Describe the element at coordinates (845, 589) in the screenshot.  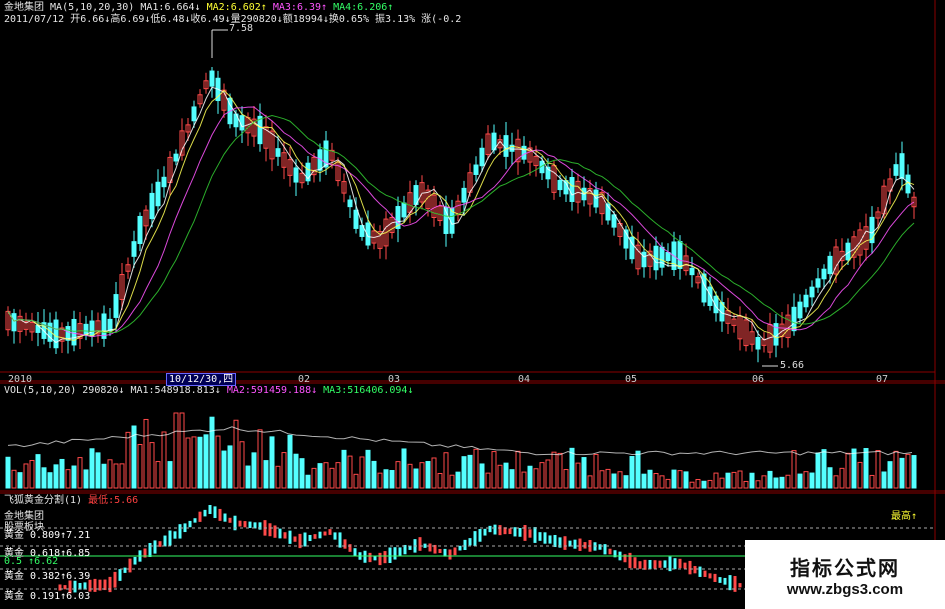
I see `watermark-url: www.zbgs3.com` at that location.